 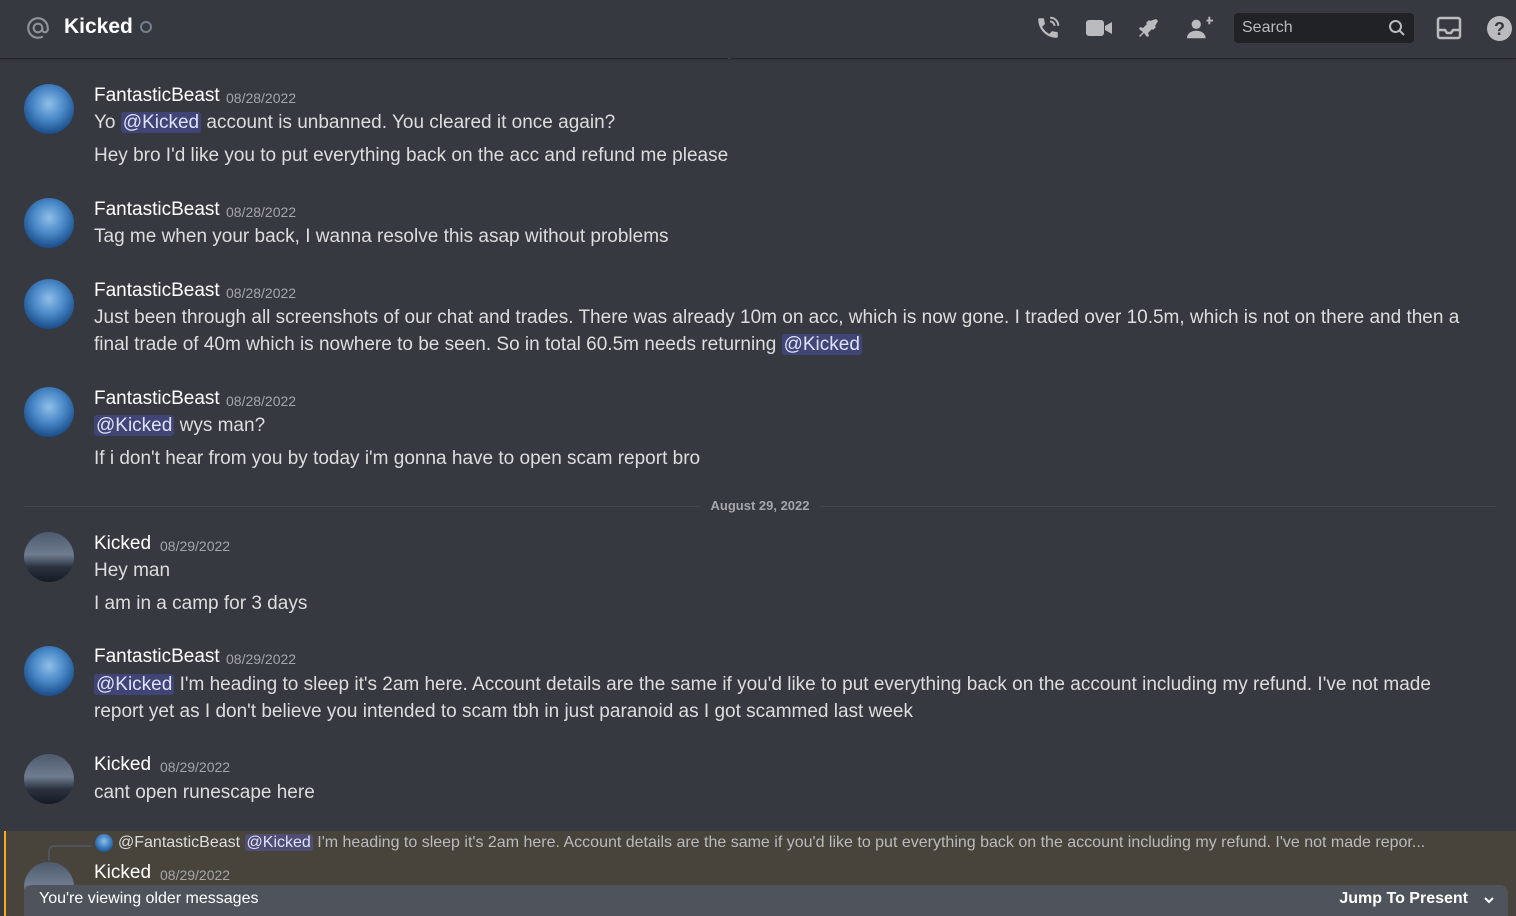 What do you see at coordinates (179, 842) in the screenshot?
I see `reply-username: @FantasticBeast` at bounding box center [179, 842].